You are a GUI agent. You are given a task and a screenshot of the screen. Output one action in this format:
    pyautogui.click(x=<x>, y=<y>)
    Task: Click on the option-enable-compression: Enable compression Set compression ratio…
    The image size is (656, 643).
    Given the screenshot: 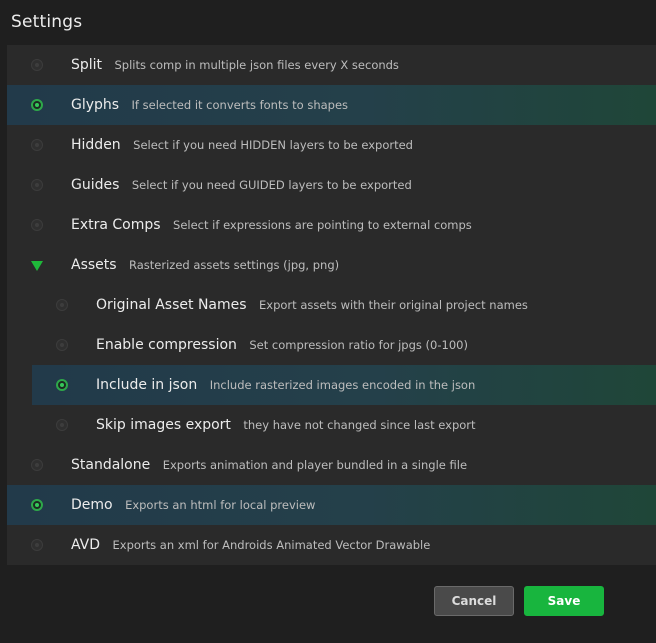 What is the action you would take?
    pyautogui.click(x=344, y=345)
    